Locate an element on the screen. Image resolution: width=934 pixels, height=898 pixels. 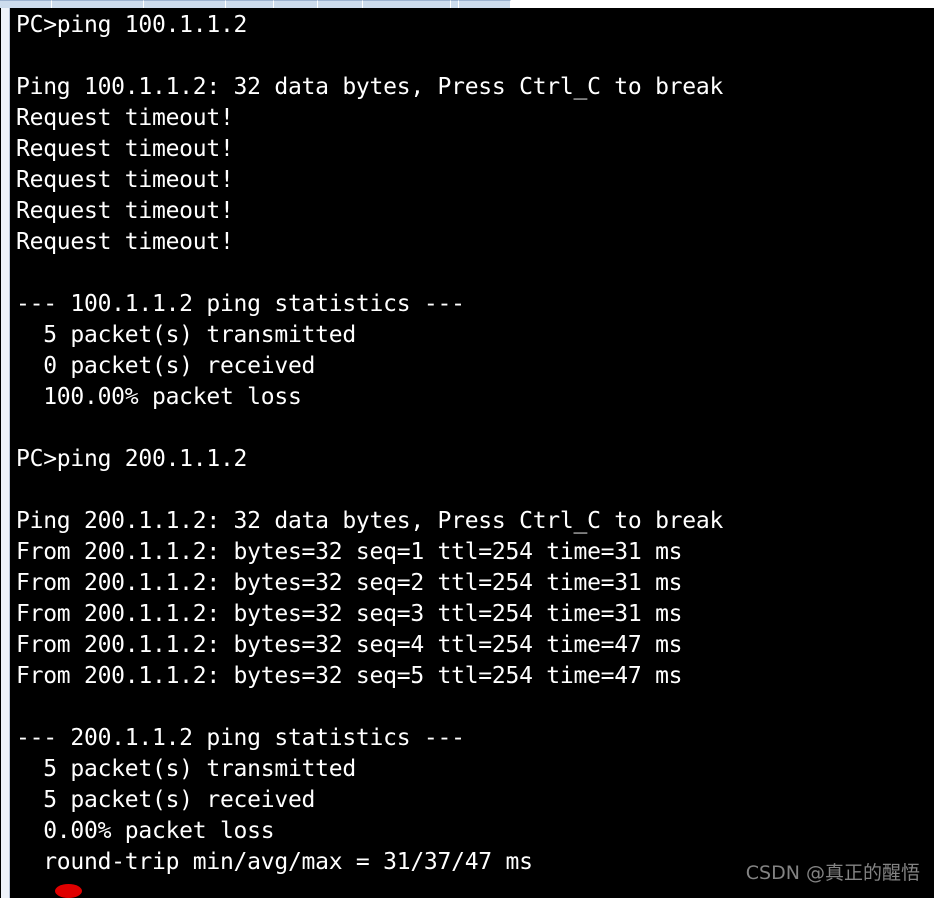
console-line: 5 packet(s) received is located at coordinates (166, 800).